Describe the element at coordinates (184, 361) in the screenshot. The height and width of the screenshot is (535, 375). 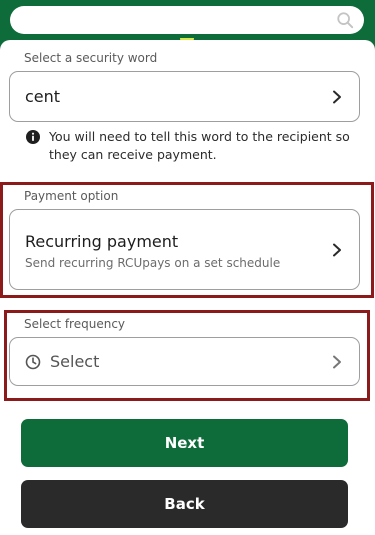
I see `frequency-select: Select` at that location.